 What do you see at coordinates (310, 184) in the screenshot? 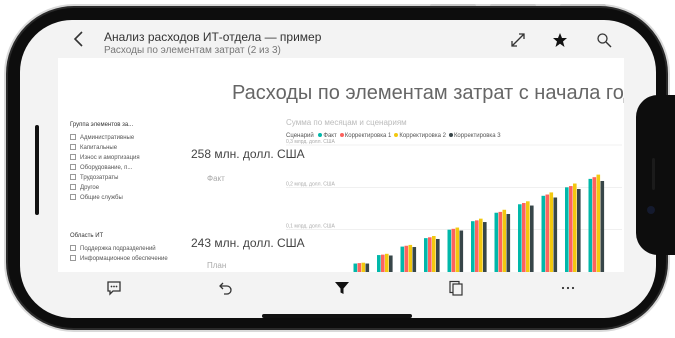
I see `y-tick-label: 0,2 млрд. долл. США` at bounding box center [310, 184].